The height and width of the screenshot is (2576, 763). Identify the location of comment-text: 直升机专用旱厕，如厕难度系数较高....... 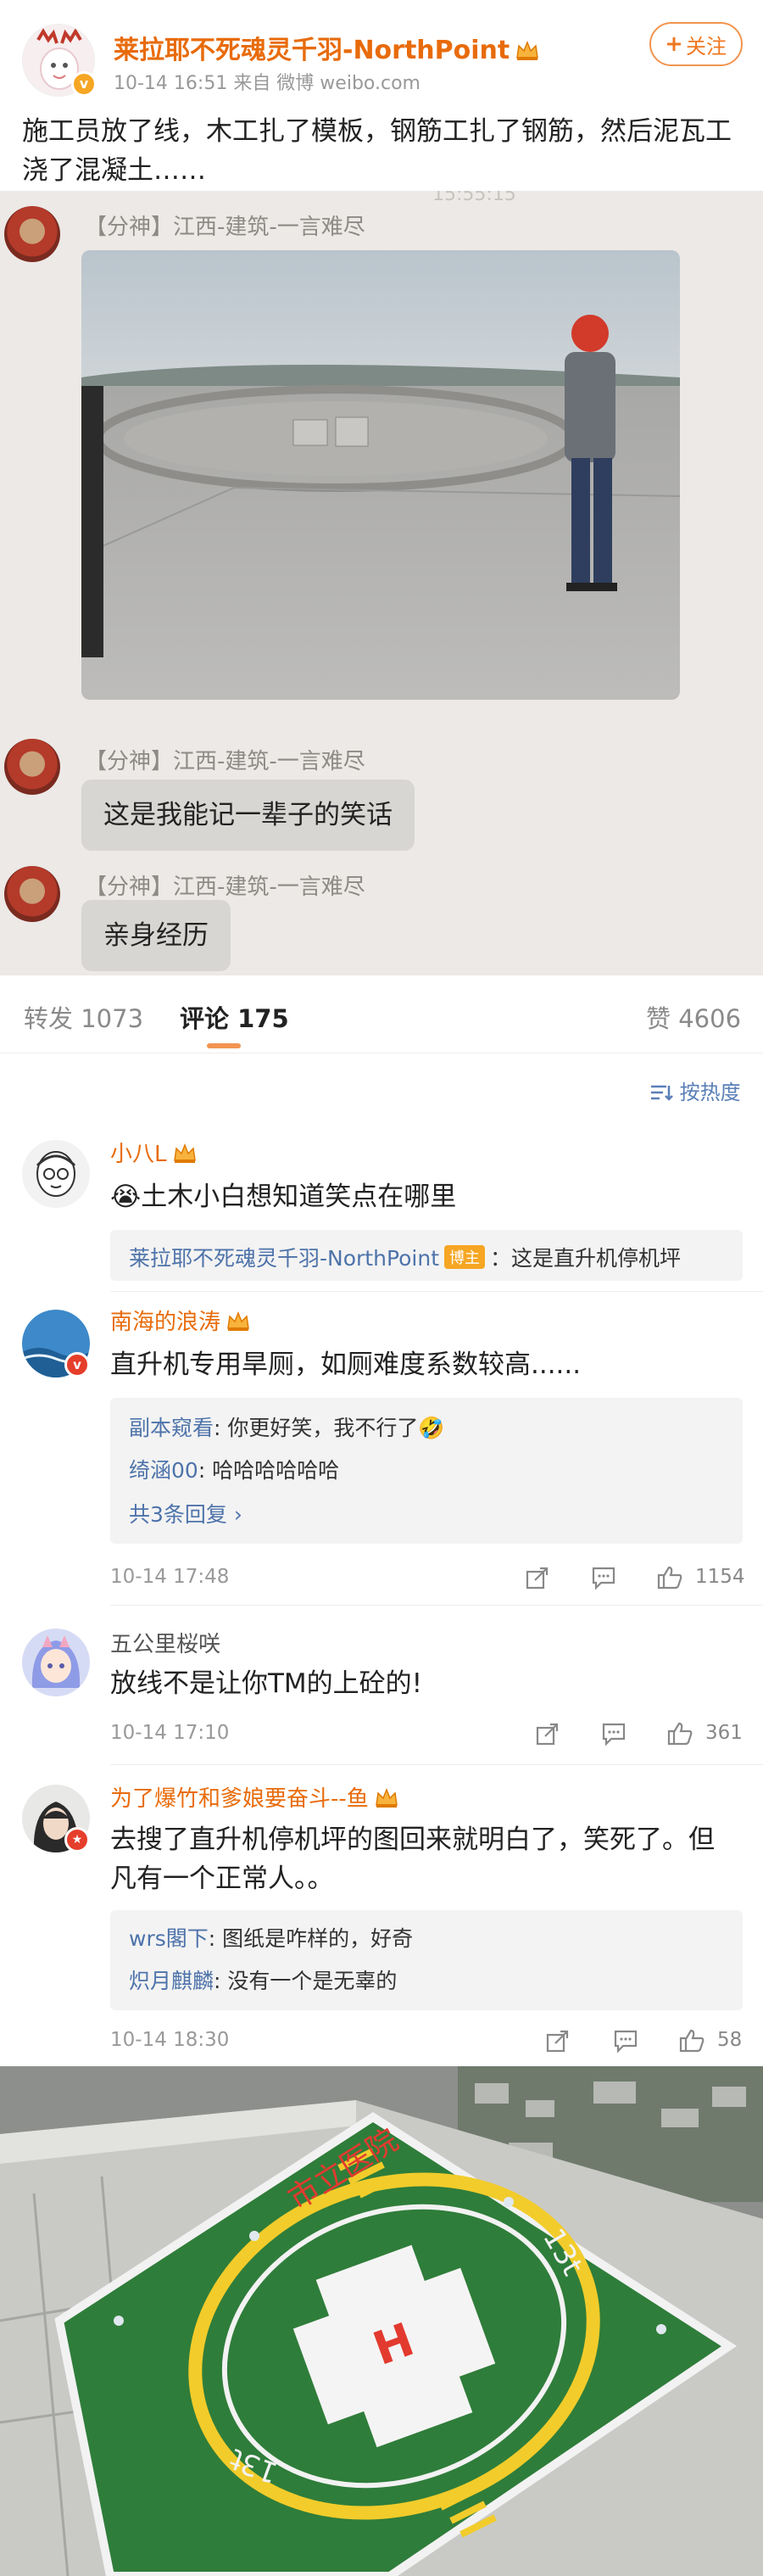
(346, 1364).